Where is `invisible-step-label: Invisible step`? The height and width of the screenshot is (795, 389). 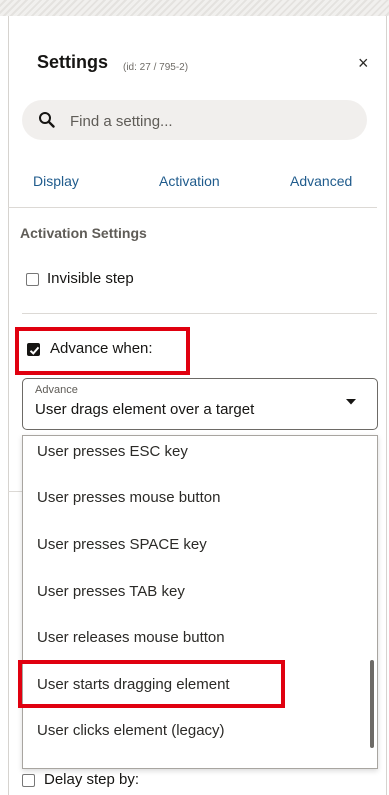 invisible-step-label: Invisible step is located at coordinates (90, 278).